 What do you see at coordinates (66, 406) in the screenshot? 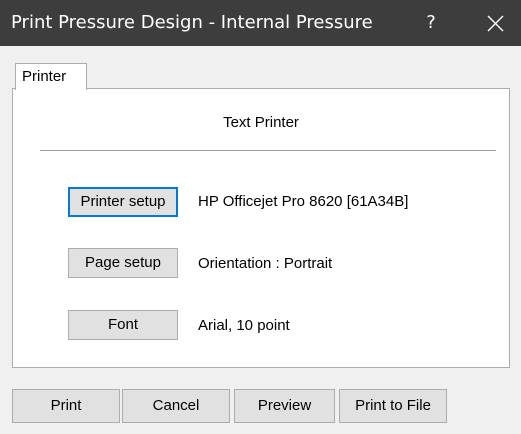
I see `print-button: Print` at bounding box center [66, 406].